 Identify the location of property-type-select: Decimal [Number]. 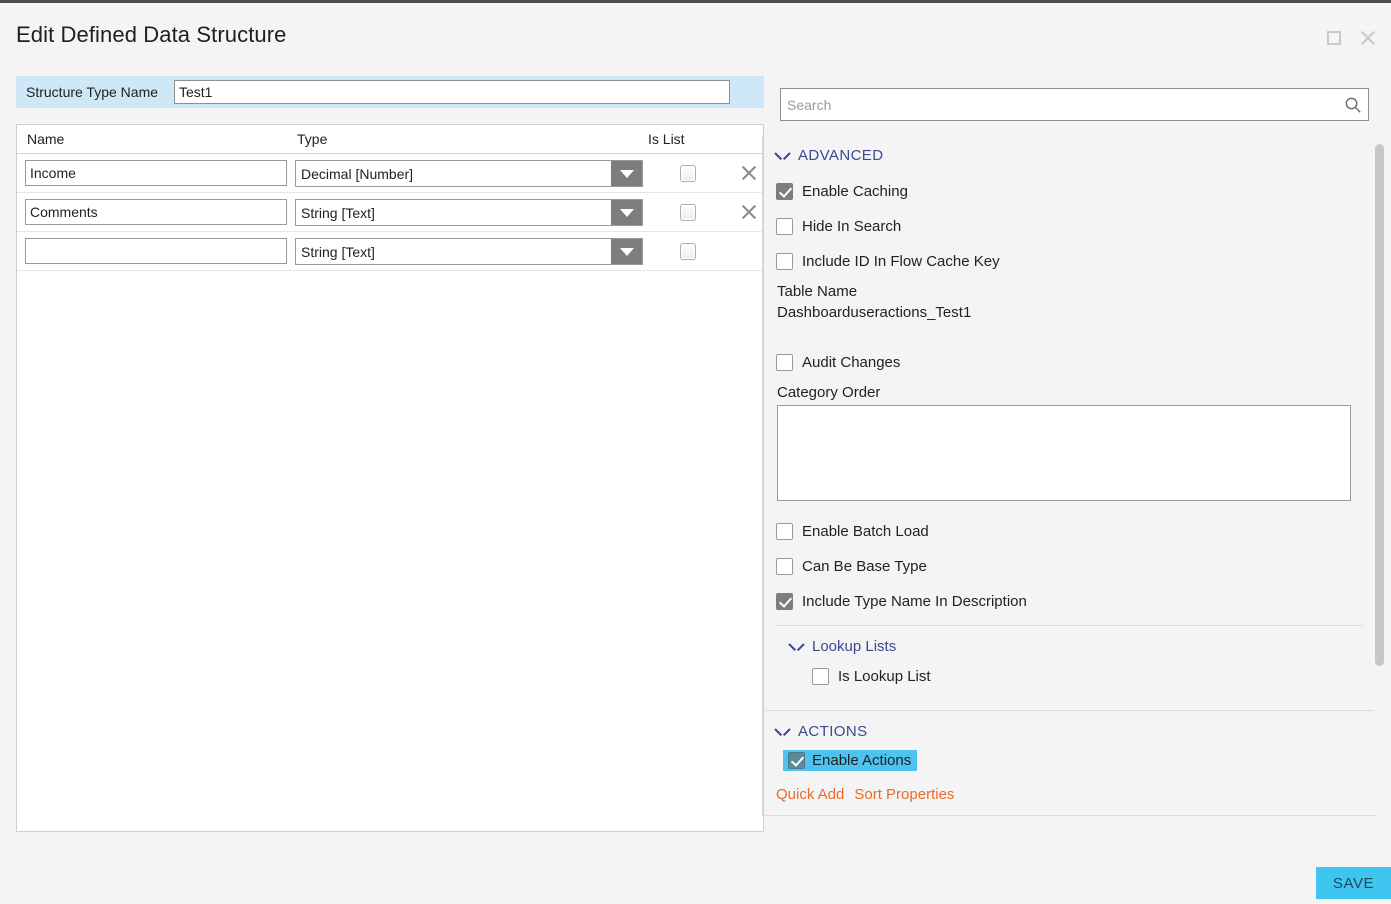
(469, 173).